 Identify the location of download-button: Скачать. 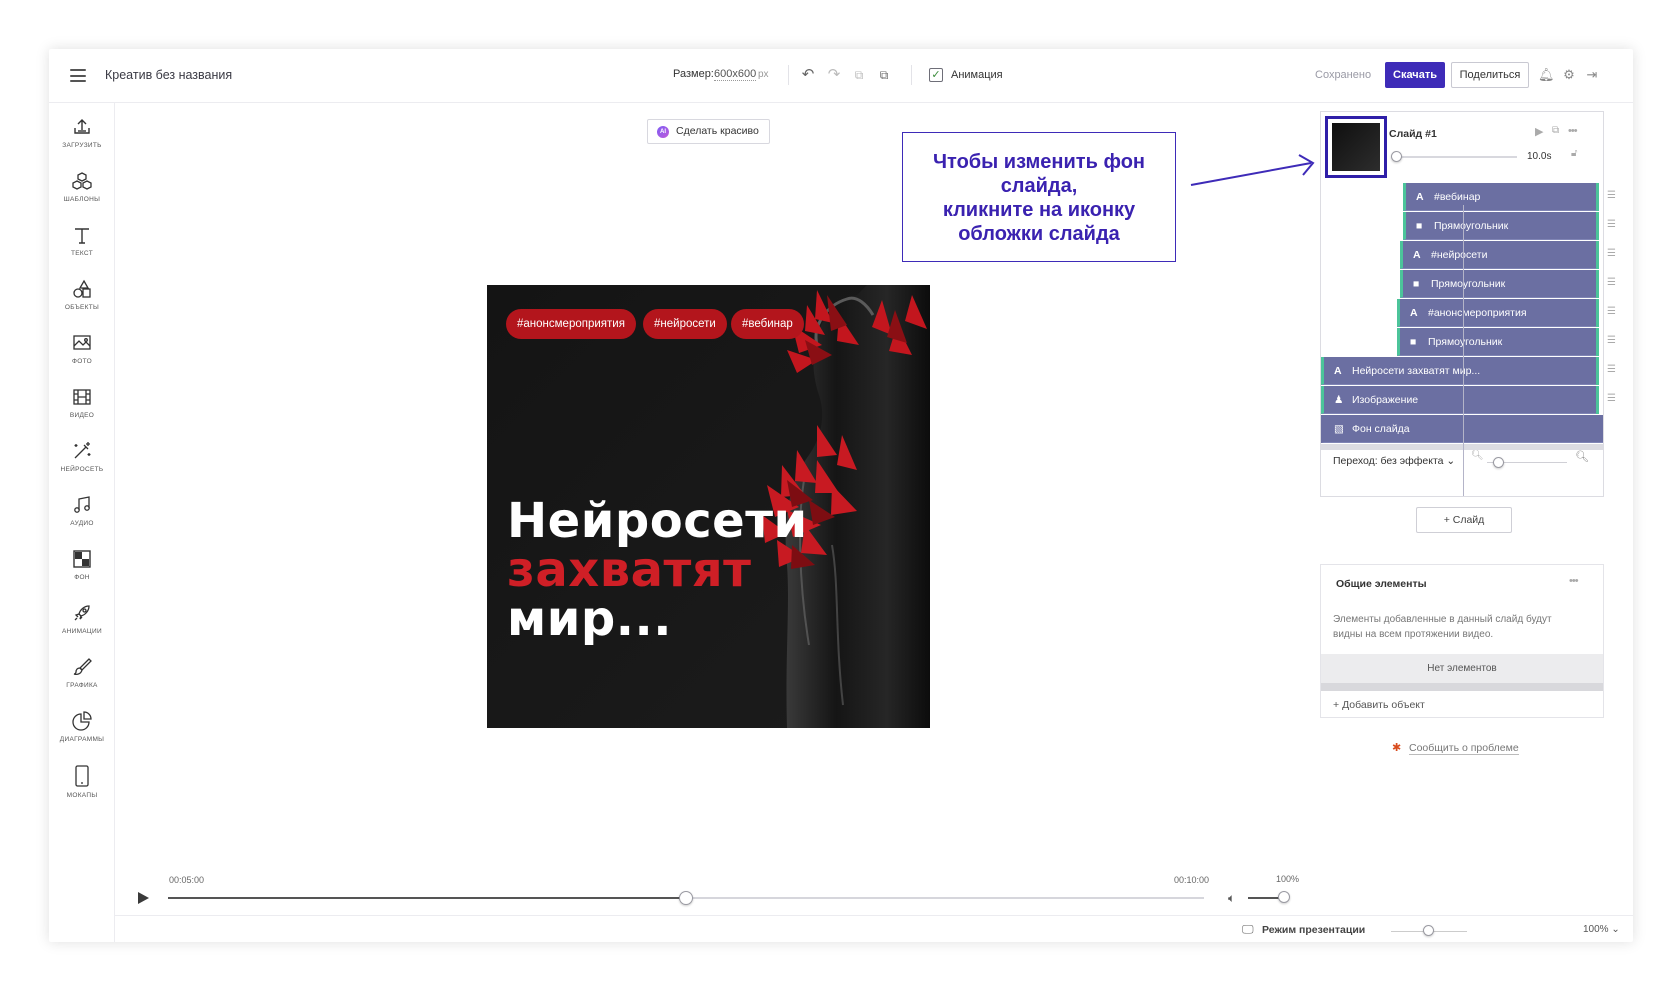
(1415, 75).